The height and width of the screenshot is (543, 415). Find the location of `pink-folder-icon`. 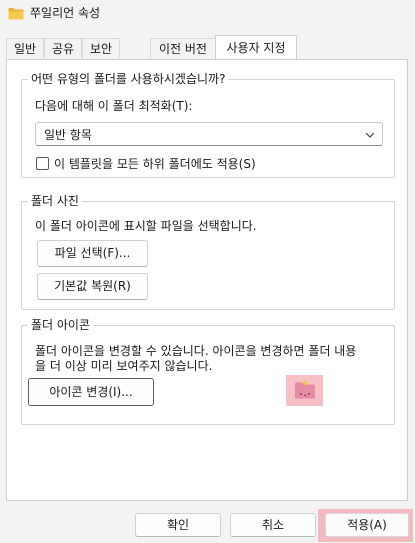

pink-folder-icon is located at coordinates (305, 389).